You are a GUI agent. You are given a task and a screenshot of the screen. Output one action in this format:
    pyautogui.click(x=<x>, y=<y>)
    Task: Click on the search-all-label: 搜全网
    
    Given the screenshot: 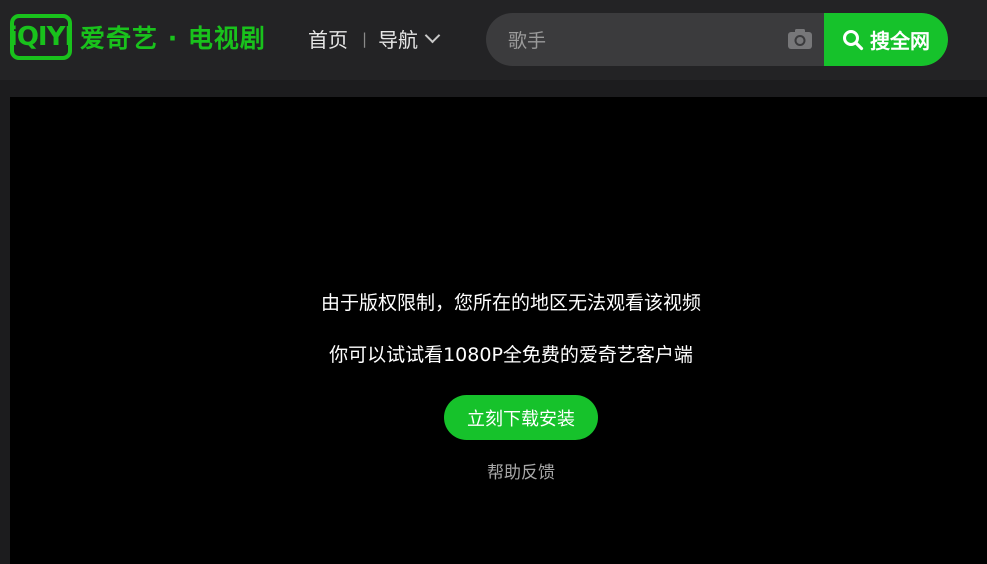 What is the action you would take?
    pyautogui.click(x=900, y=41)
    